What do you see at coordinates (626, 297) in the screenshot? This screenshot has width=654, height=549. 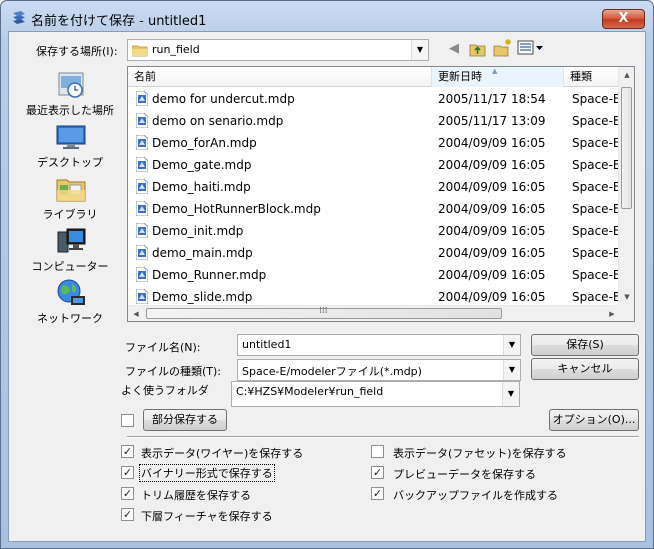 I see `scroll-down-icon: ▼` at bounding box center [626, 297].